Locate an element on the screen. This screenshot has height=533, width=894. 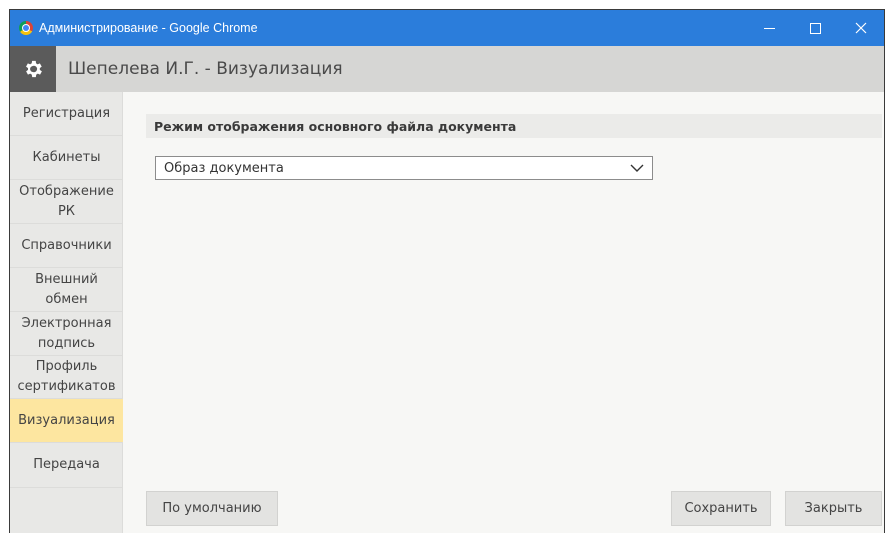
sidebar-item-registration: Регистрация is located at coordinates (66, 114).